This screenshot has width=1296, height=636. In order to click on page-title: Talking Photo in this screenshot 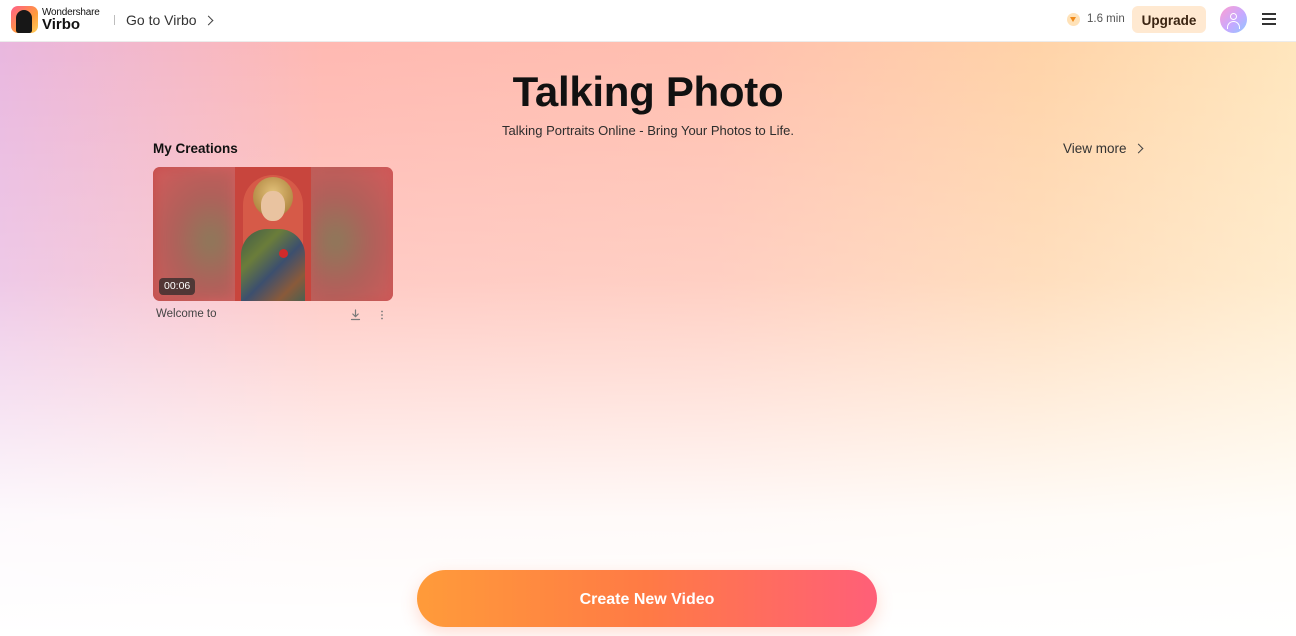, I will do `click(648, 91)`.